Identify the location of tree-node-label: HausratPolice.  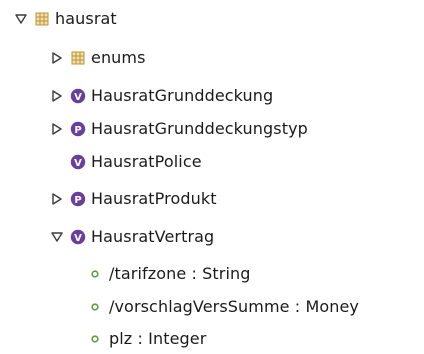
(146, 161).